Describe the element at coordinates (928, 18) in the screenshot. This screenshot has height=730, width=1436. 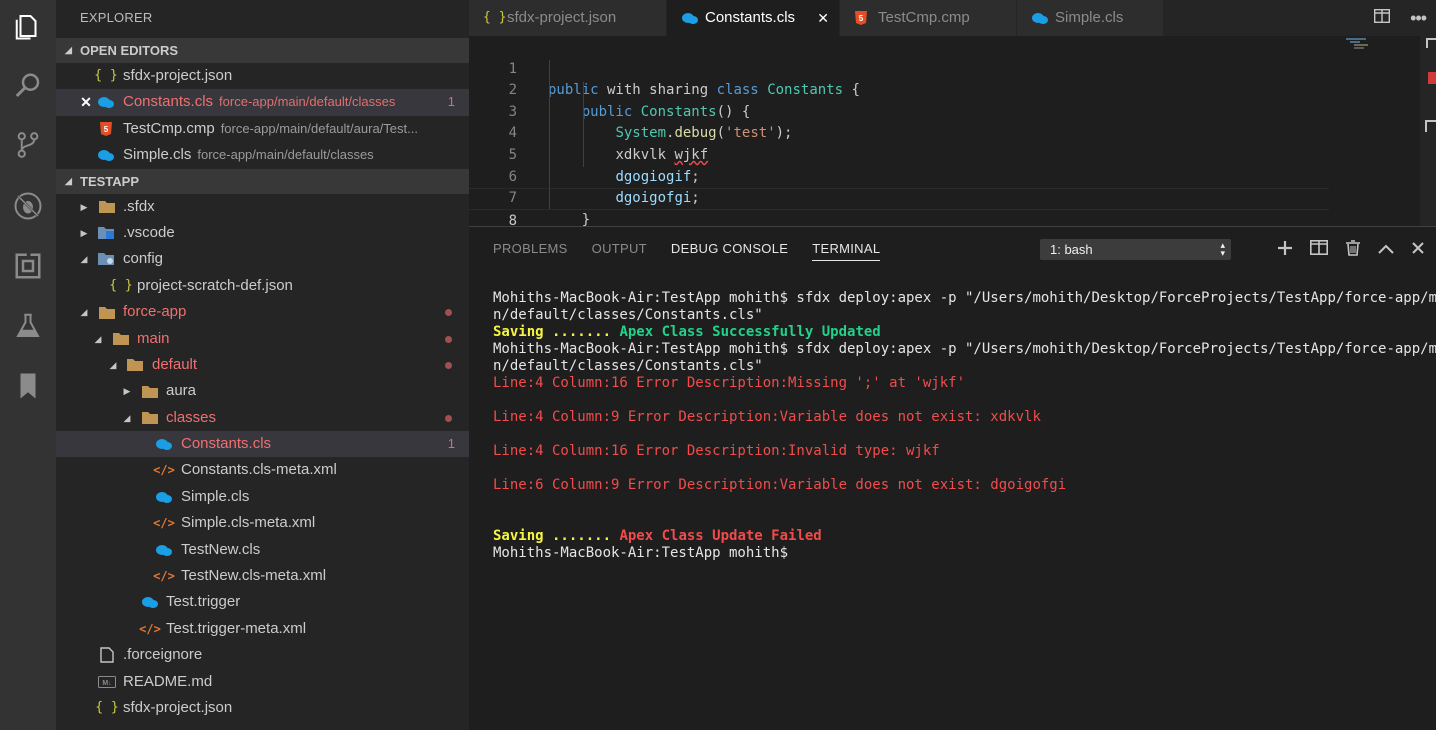
I see `tab-testcmp-cmp: 5 TestCmp.cmp` at that location.